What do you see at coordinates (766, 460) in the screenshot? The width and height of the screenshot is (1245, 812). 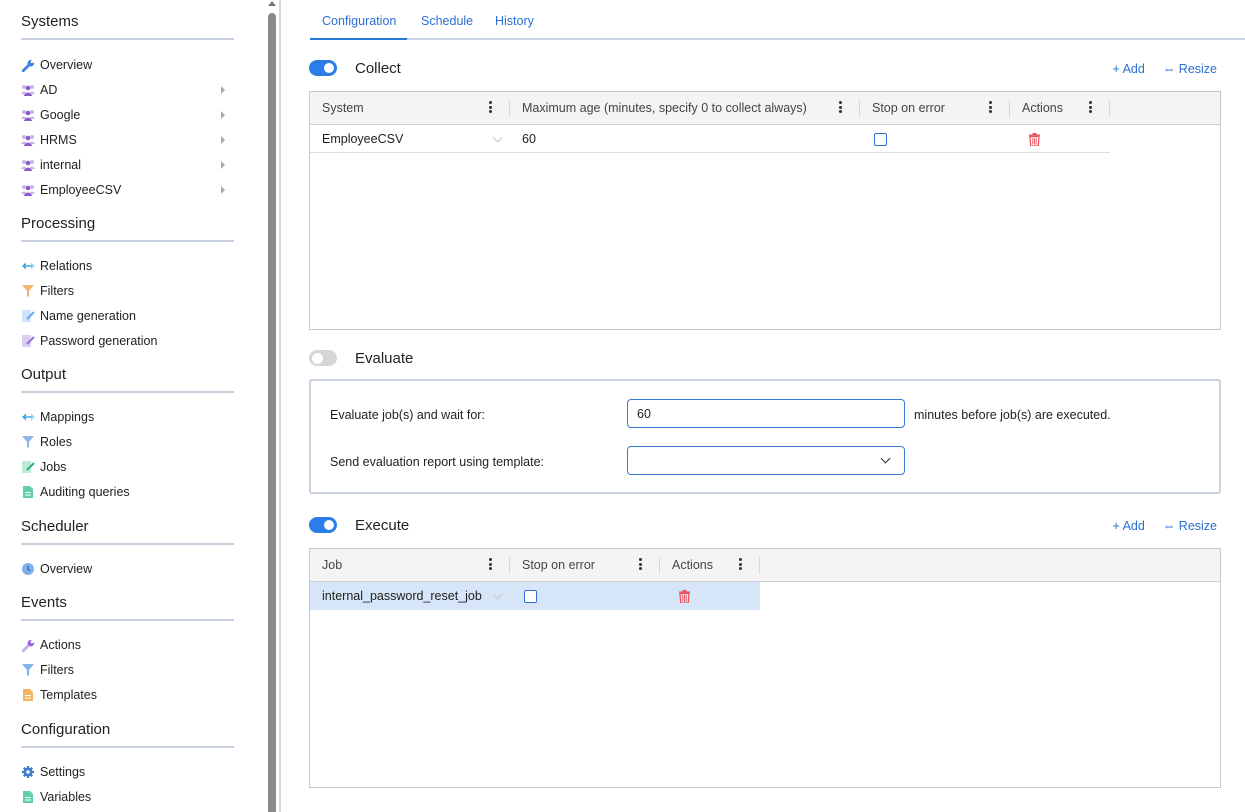 I see `template-select` at bounding box center [766, 460].